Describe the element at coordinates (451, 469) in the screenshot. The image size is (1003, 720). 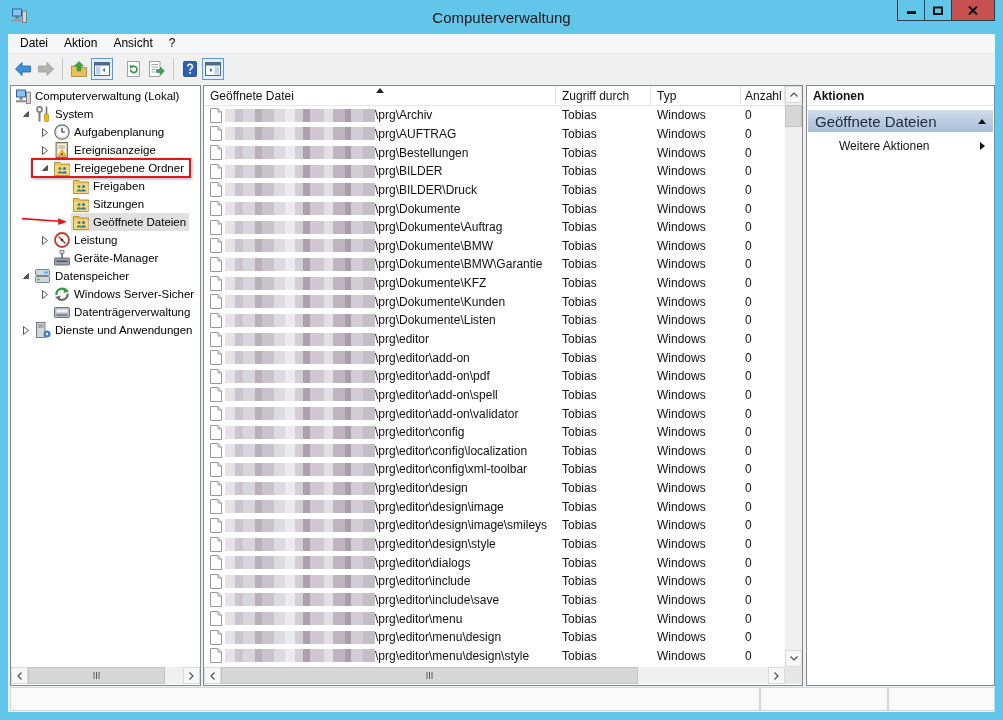
I see `file-path: \prg\editor\config\xml-toolbar` at that location.